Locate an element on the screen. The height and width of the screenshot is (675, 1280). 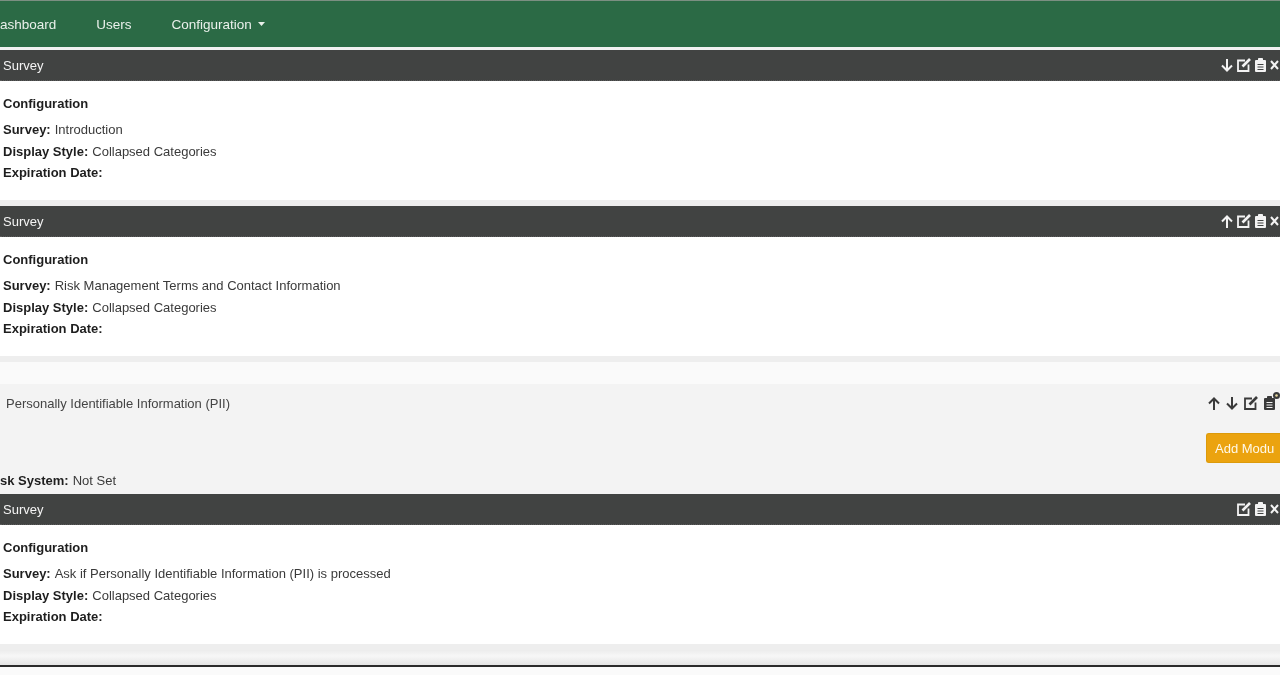
field-label: sk System: is located at coordinates (34, 481).